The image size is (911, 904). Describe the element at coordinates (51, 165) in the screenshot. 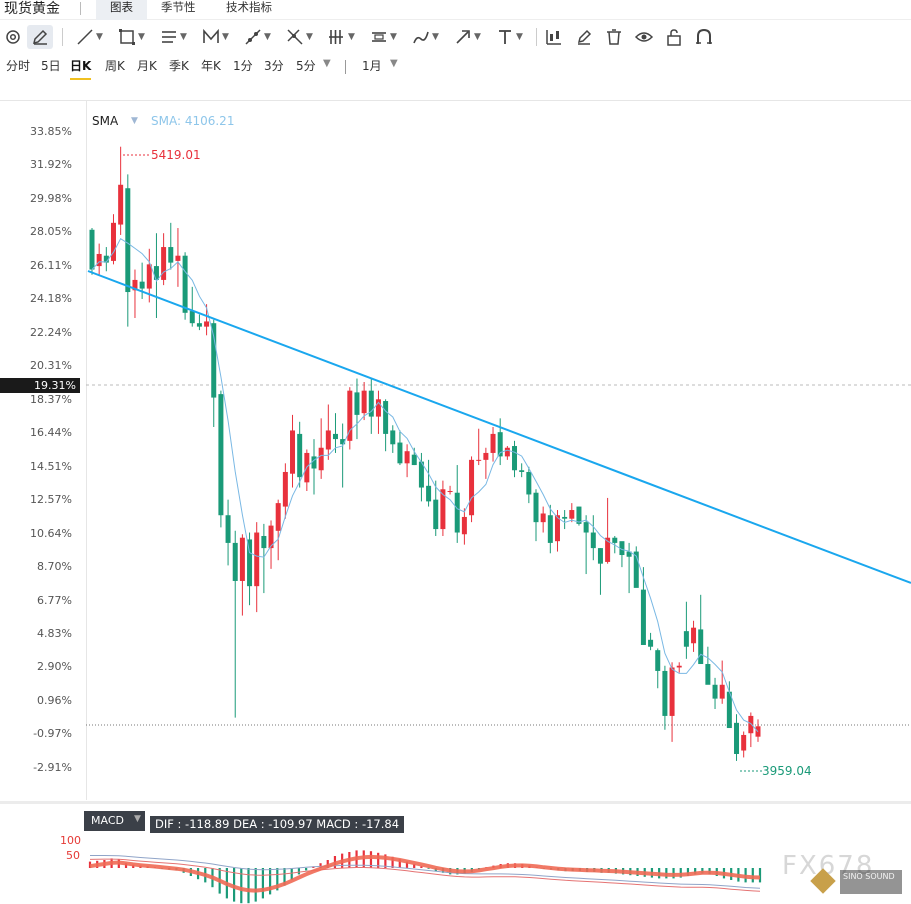

I see `y-axis-tick: 31.92%` at that location.